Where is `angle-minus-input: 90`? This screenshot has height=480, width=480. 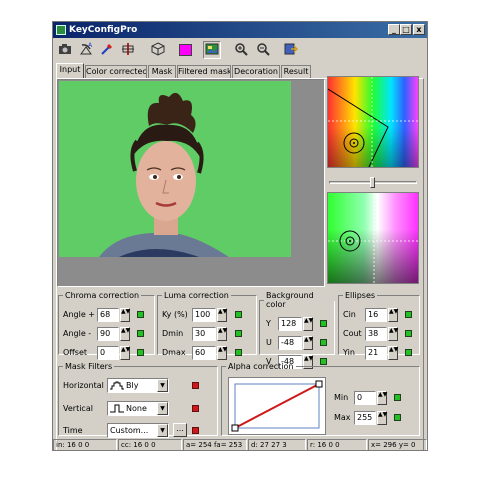
angle-minus-input: 90 is located at coordinates (108, 334).